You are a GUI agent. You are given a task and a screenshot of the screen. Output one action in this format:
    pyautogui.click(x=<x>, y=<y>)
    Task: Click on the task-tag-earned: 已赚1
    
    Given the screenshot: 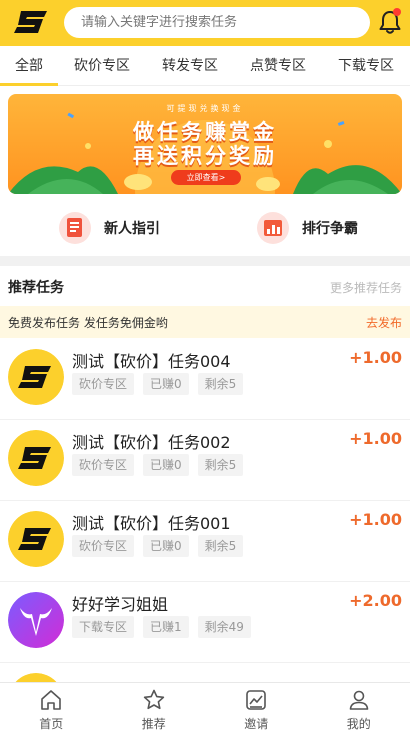 What is the action you would take?
    pyautogui.click(x=166, y=627)
    